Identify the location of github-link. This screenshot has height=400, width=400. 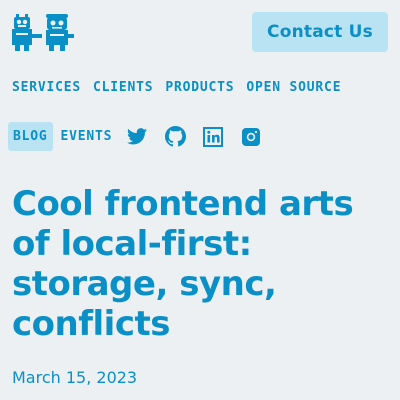
(175, 137).